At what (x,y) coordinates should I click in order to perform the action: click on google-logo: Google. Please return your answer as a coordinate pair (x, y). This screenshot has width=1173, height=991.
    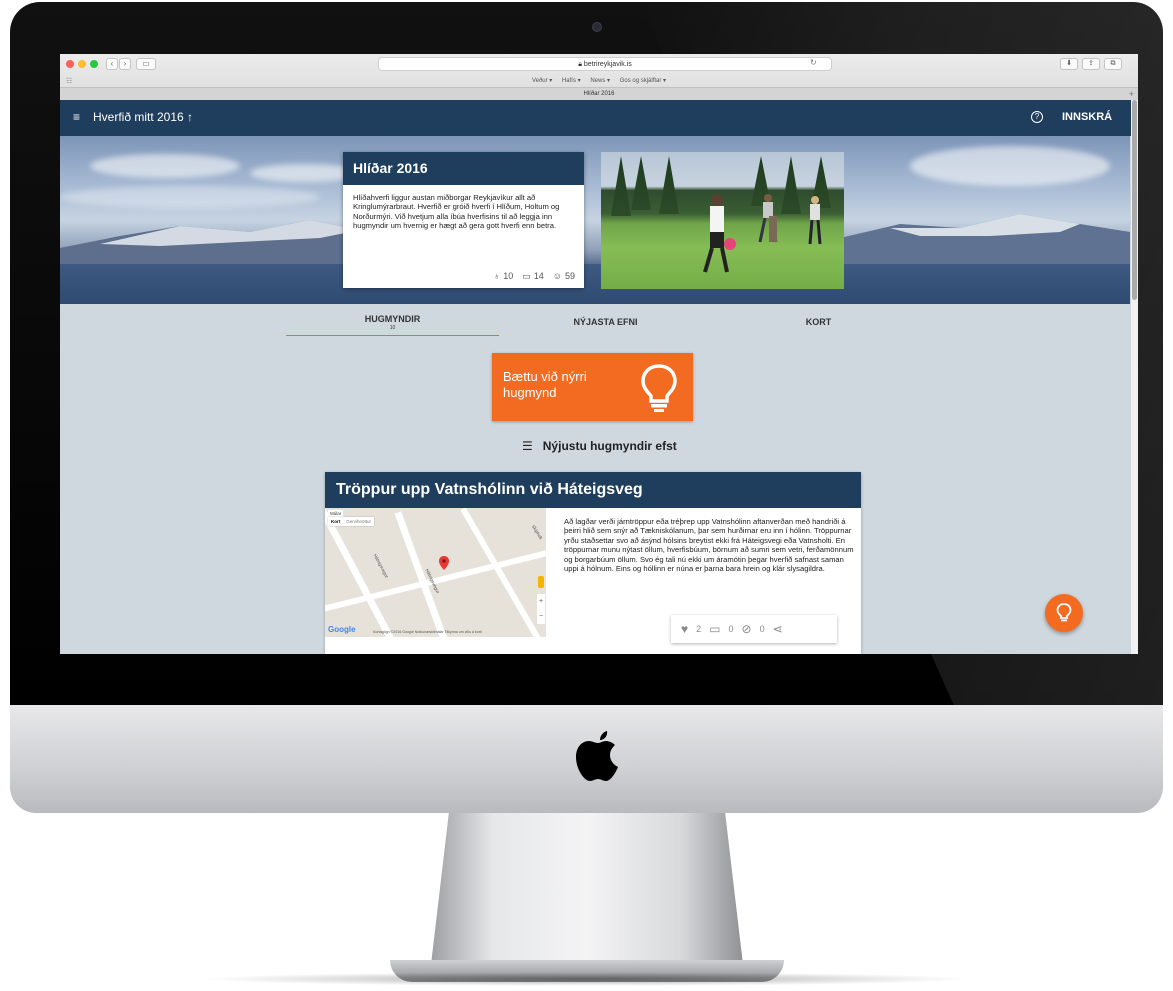
    Looking at the image, I should click on (342, 629).